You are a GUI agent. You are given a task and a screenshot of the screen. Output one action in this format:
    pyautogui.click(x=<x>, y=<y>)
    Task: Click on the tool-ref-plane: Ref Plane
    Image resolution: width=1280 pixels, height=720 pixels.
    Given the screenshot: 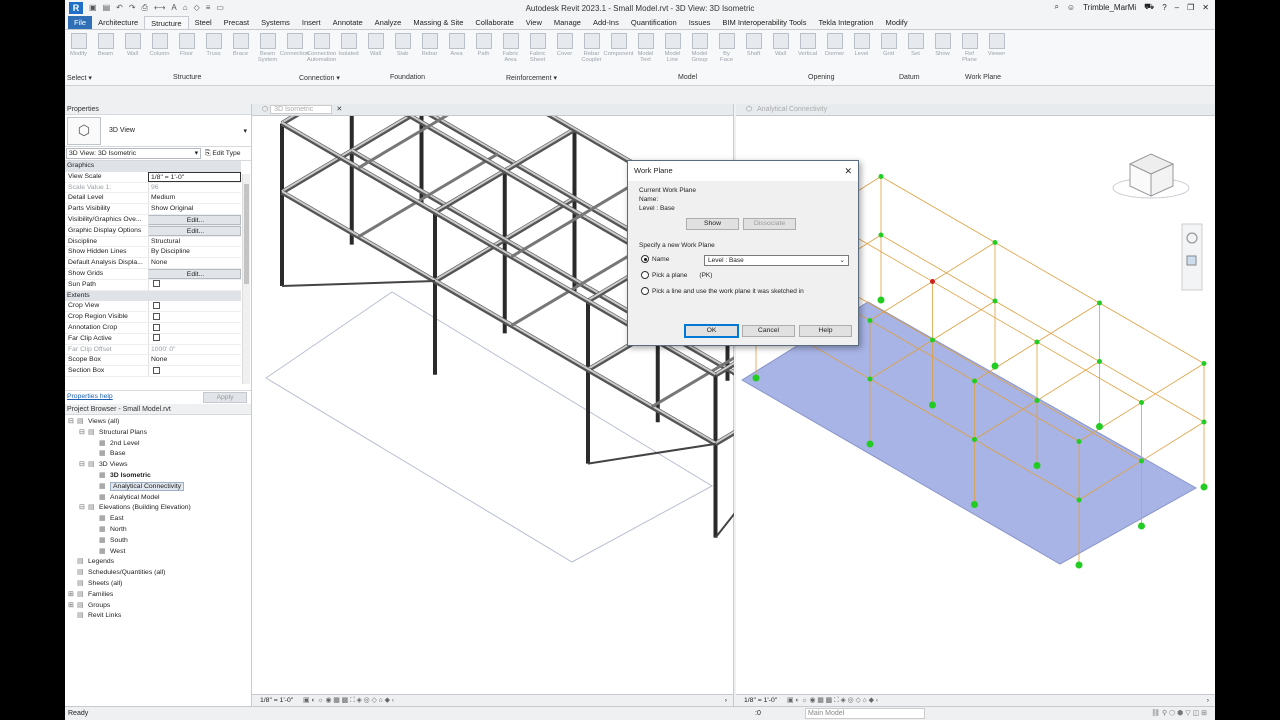 What is the action you would take?
    pyautogui.click(x=969, y=53)
    